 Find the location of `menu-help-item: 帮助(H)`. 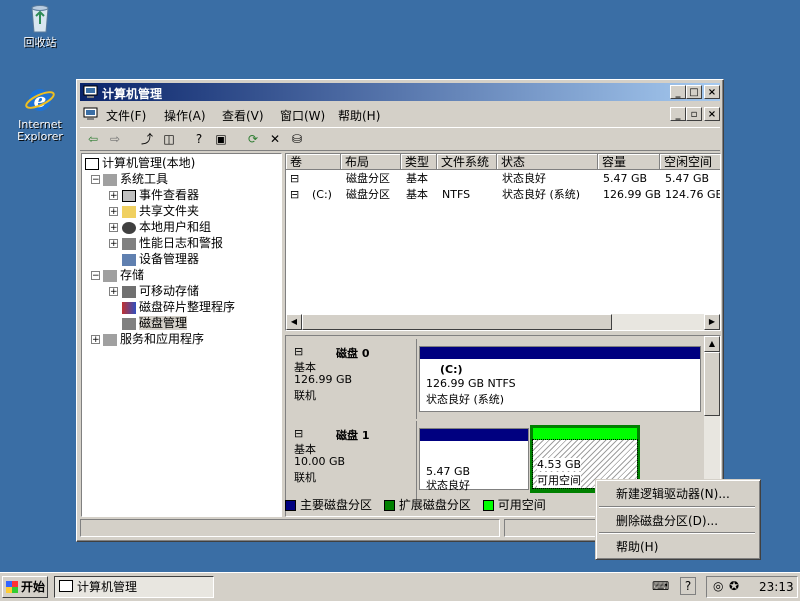

menu-help-item: 帮助(H) is located at coordinates (637, 546).